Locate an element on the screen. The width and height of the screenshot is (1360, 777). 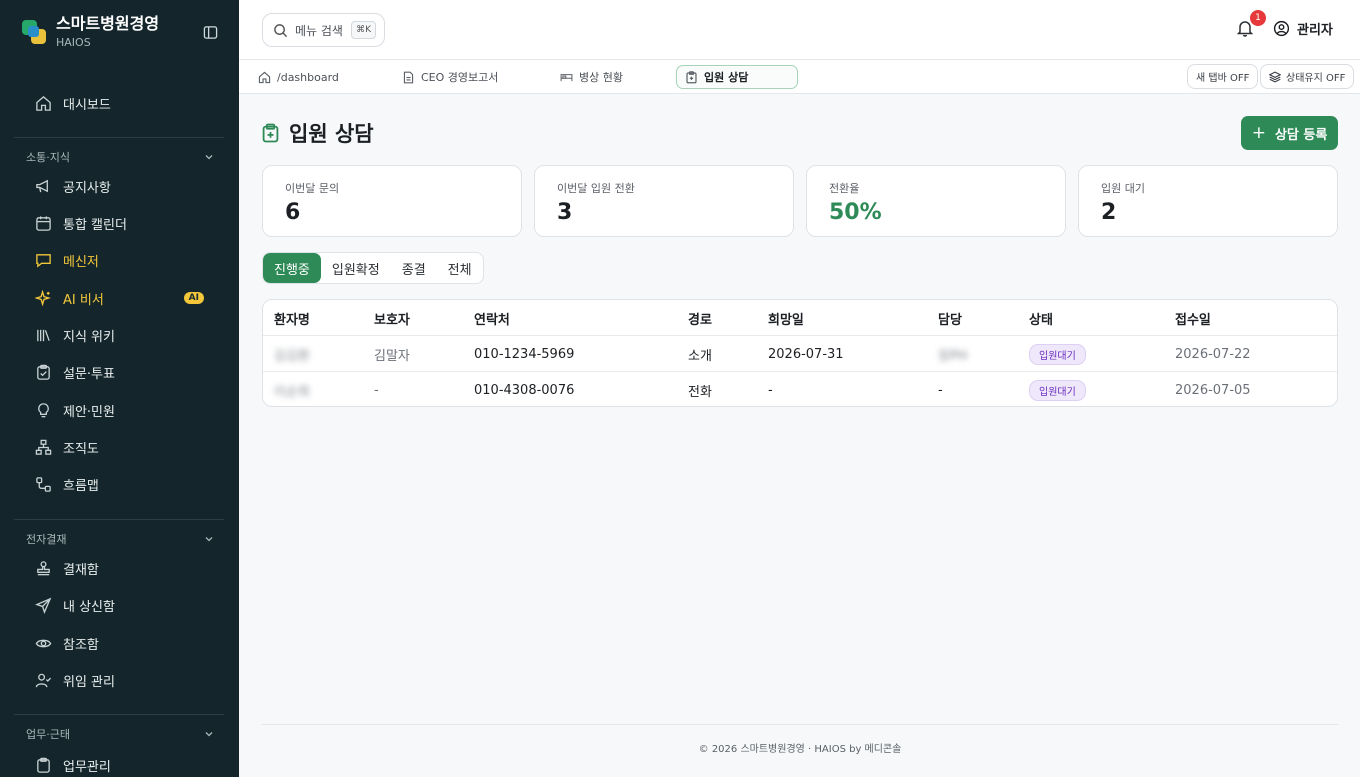
col-status: 상태 is located at coordinates (1041, 318).